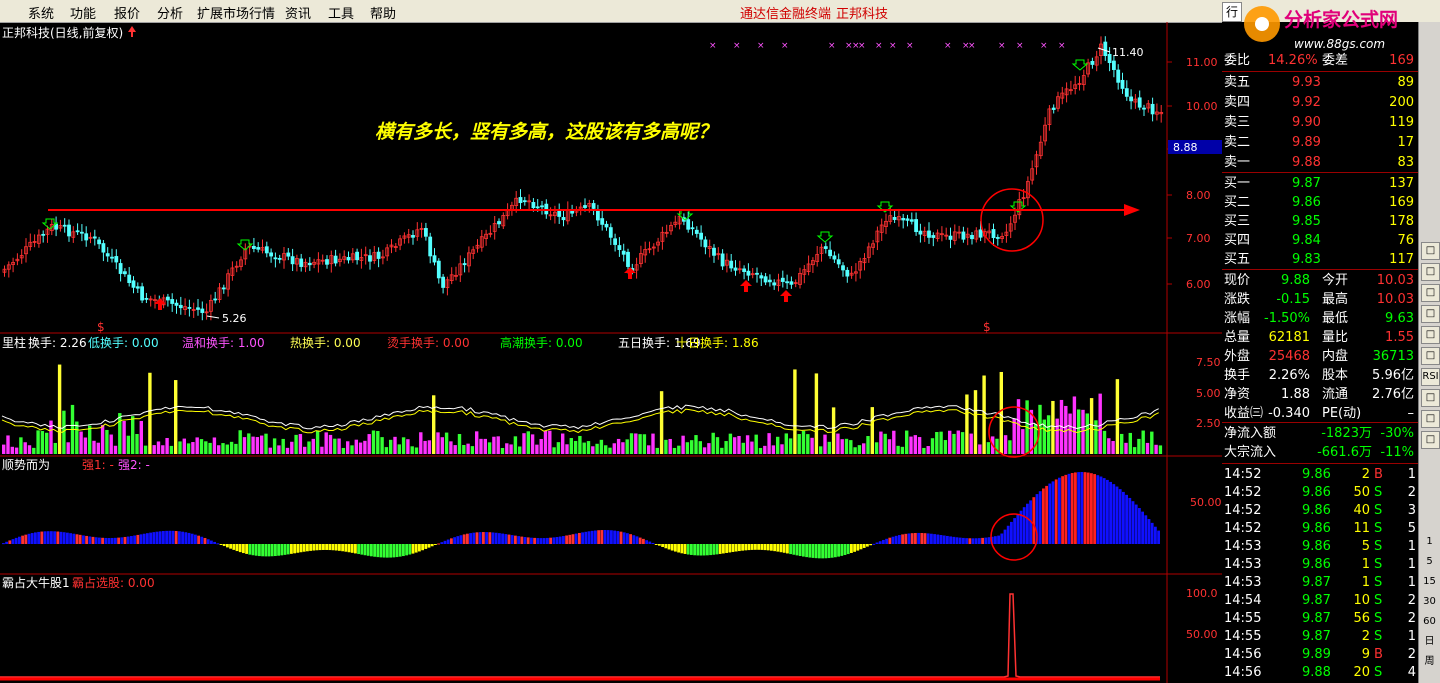 The width and height of the screenshot is (1440, 683). Describe the element at coordinates (1243, 474) in the screenshot. I see `tick-time: 14:52` at that location.